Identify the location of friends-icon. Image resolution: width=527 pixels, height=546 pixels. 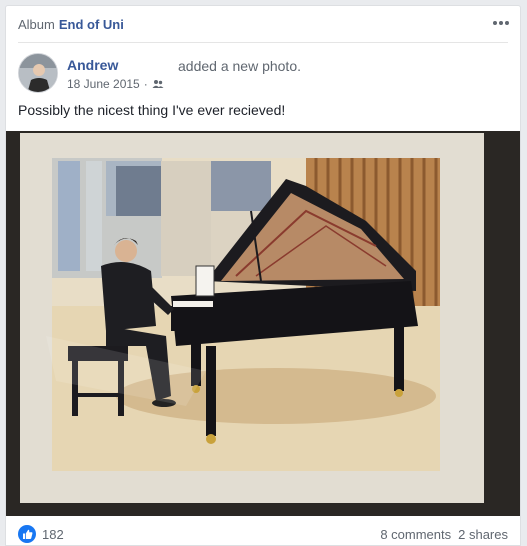
(158, 84).